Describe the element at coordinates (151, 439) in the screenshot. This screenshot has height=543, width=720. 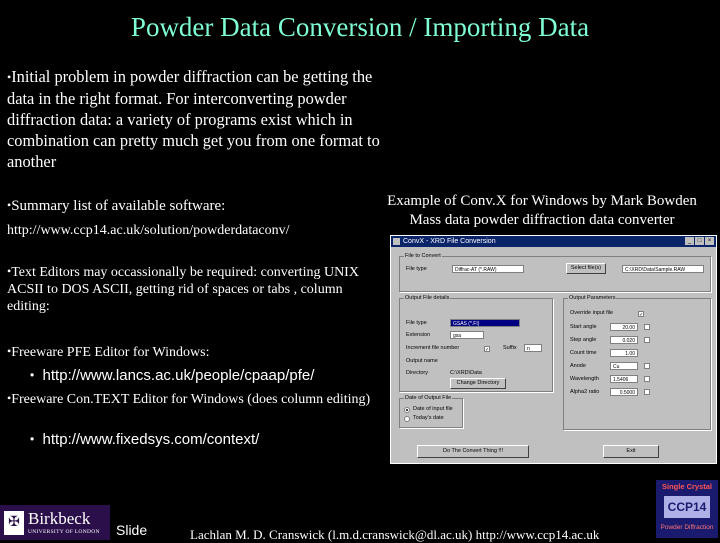
I see `context-url: http://www.fixedsys.com/context/` at that location.